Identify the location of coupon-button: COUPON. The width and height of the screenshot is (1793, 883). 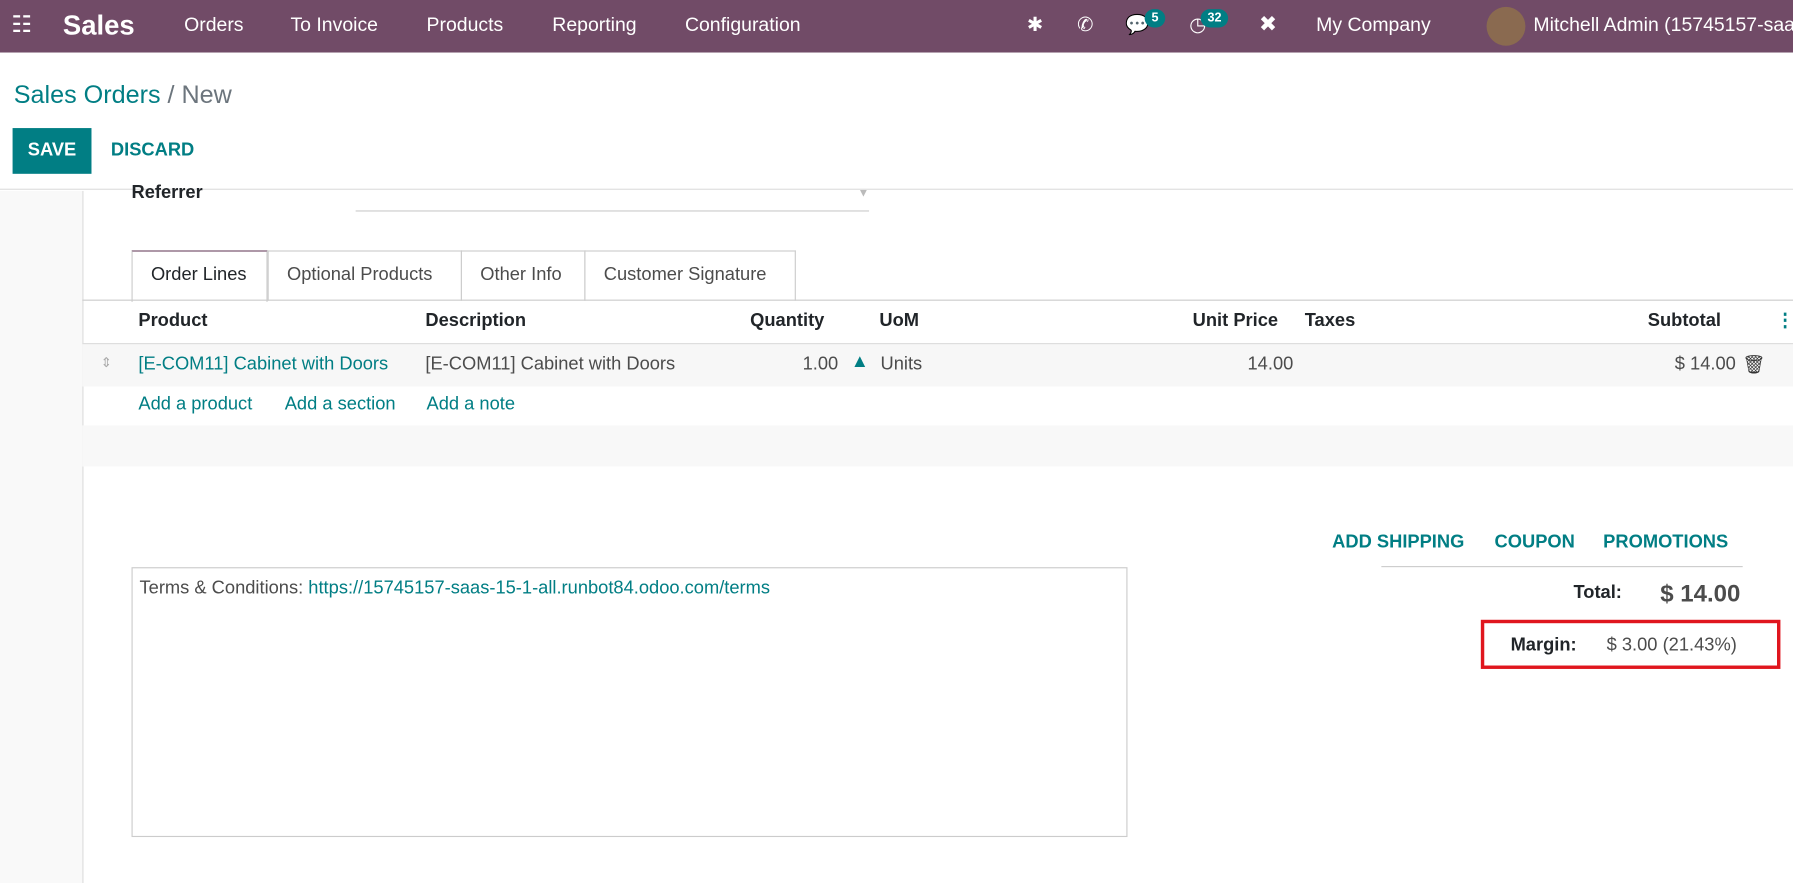
(1535, 543).